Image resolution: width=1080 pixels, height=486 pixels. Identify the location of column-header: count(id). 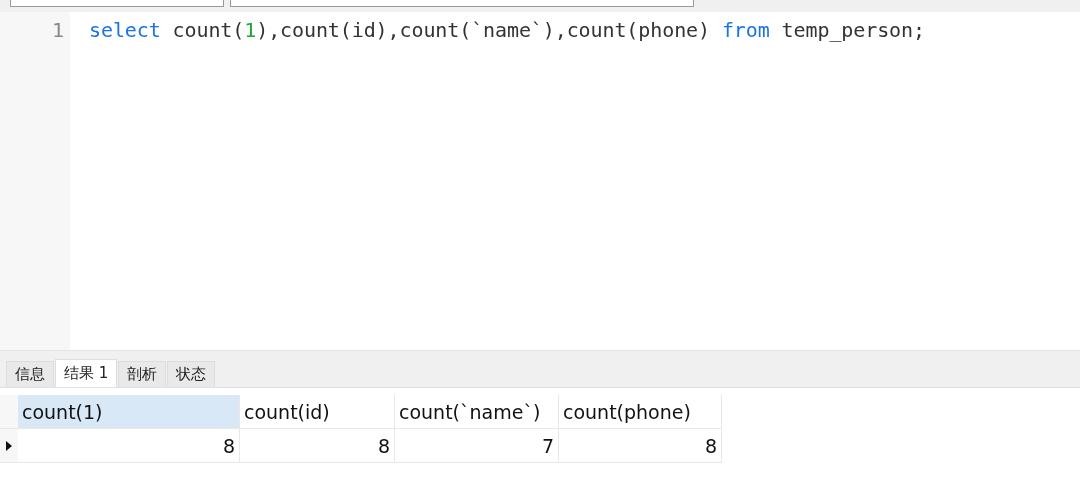
(317, 412).